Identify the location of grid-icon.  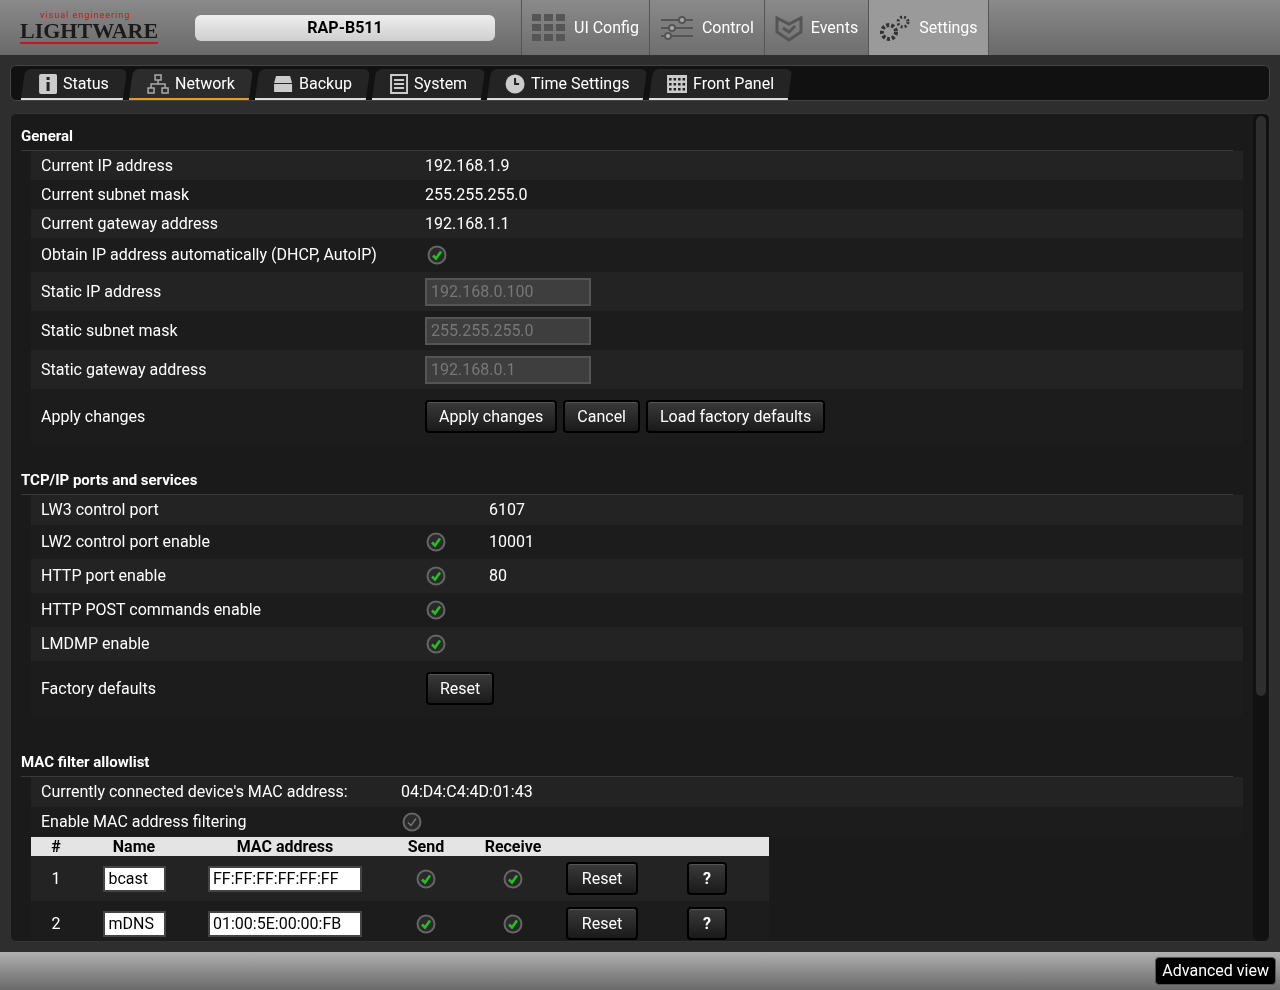
(549, 27).